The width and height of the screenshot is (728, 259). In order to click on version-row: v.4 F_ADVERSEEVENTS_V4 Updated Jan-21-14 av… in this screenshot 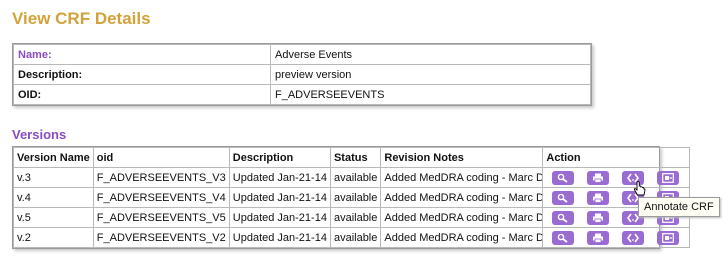, I will do `click(352, 197)`.